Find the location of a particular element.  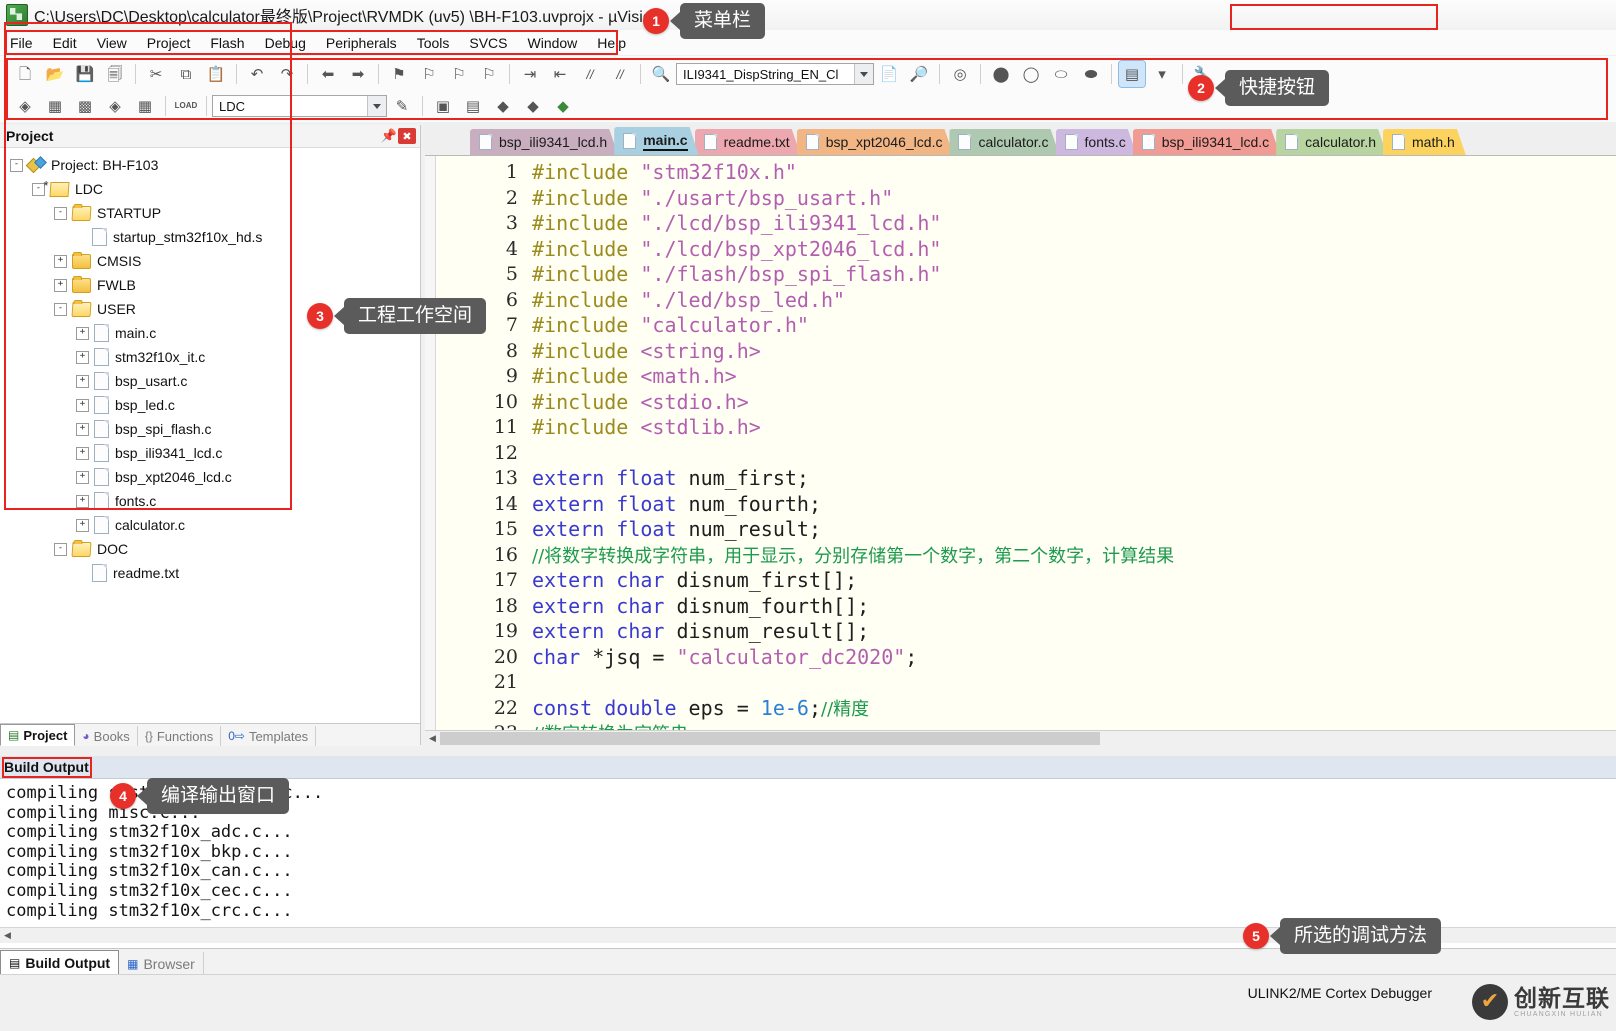

editor-tab-calculator-c: calculator.c is located at coordinates (1004, 142).